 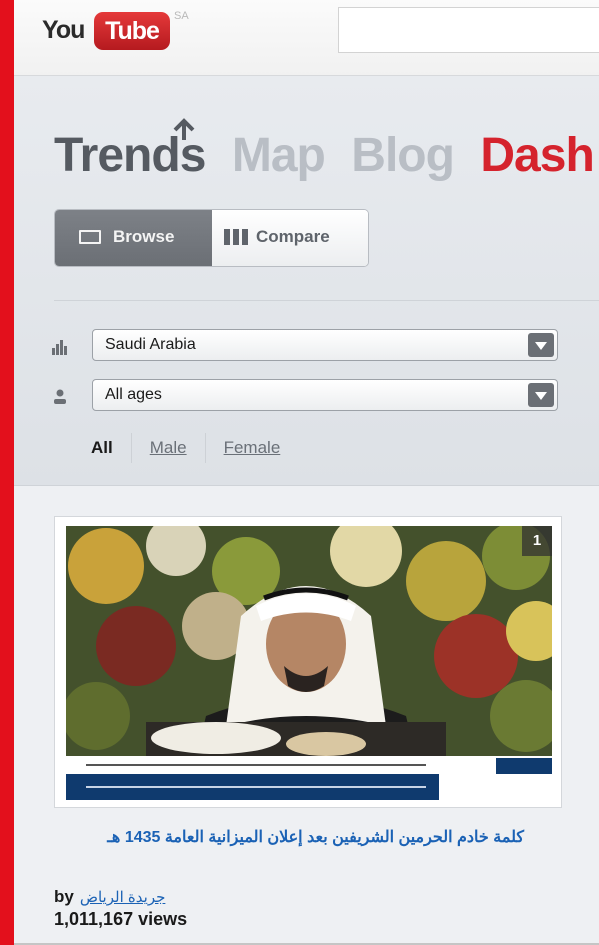 I want to click on logo-region: SA, so click(x=181, y=16).